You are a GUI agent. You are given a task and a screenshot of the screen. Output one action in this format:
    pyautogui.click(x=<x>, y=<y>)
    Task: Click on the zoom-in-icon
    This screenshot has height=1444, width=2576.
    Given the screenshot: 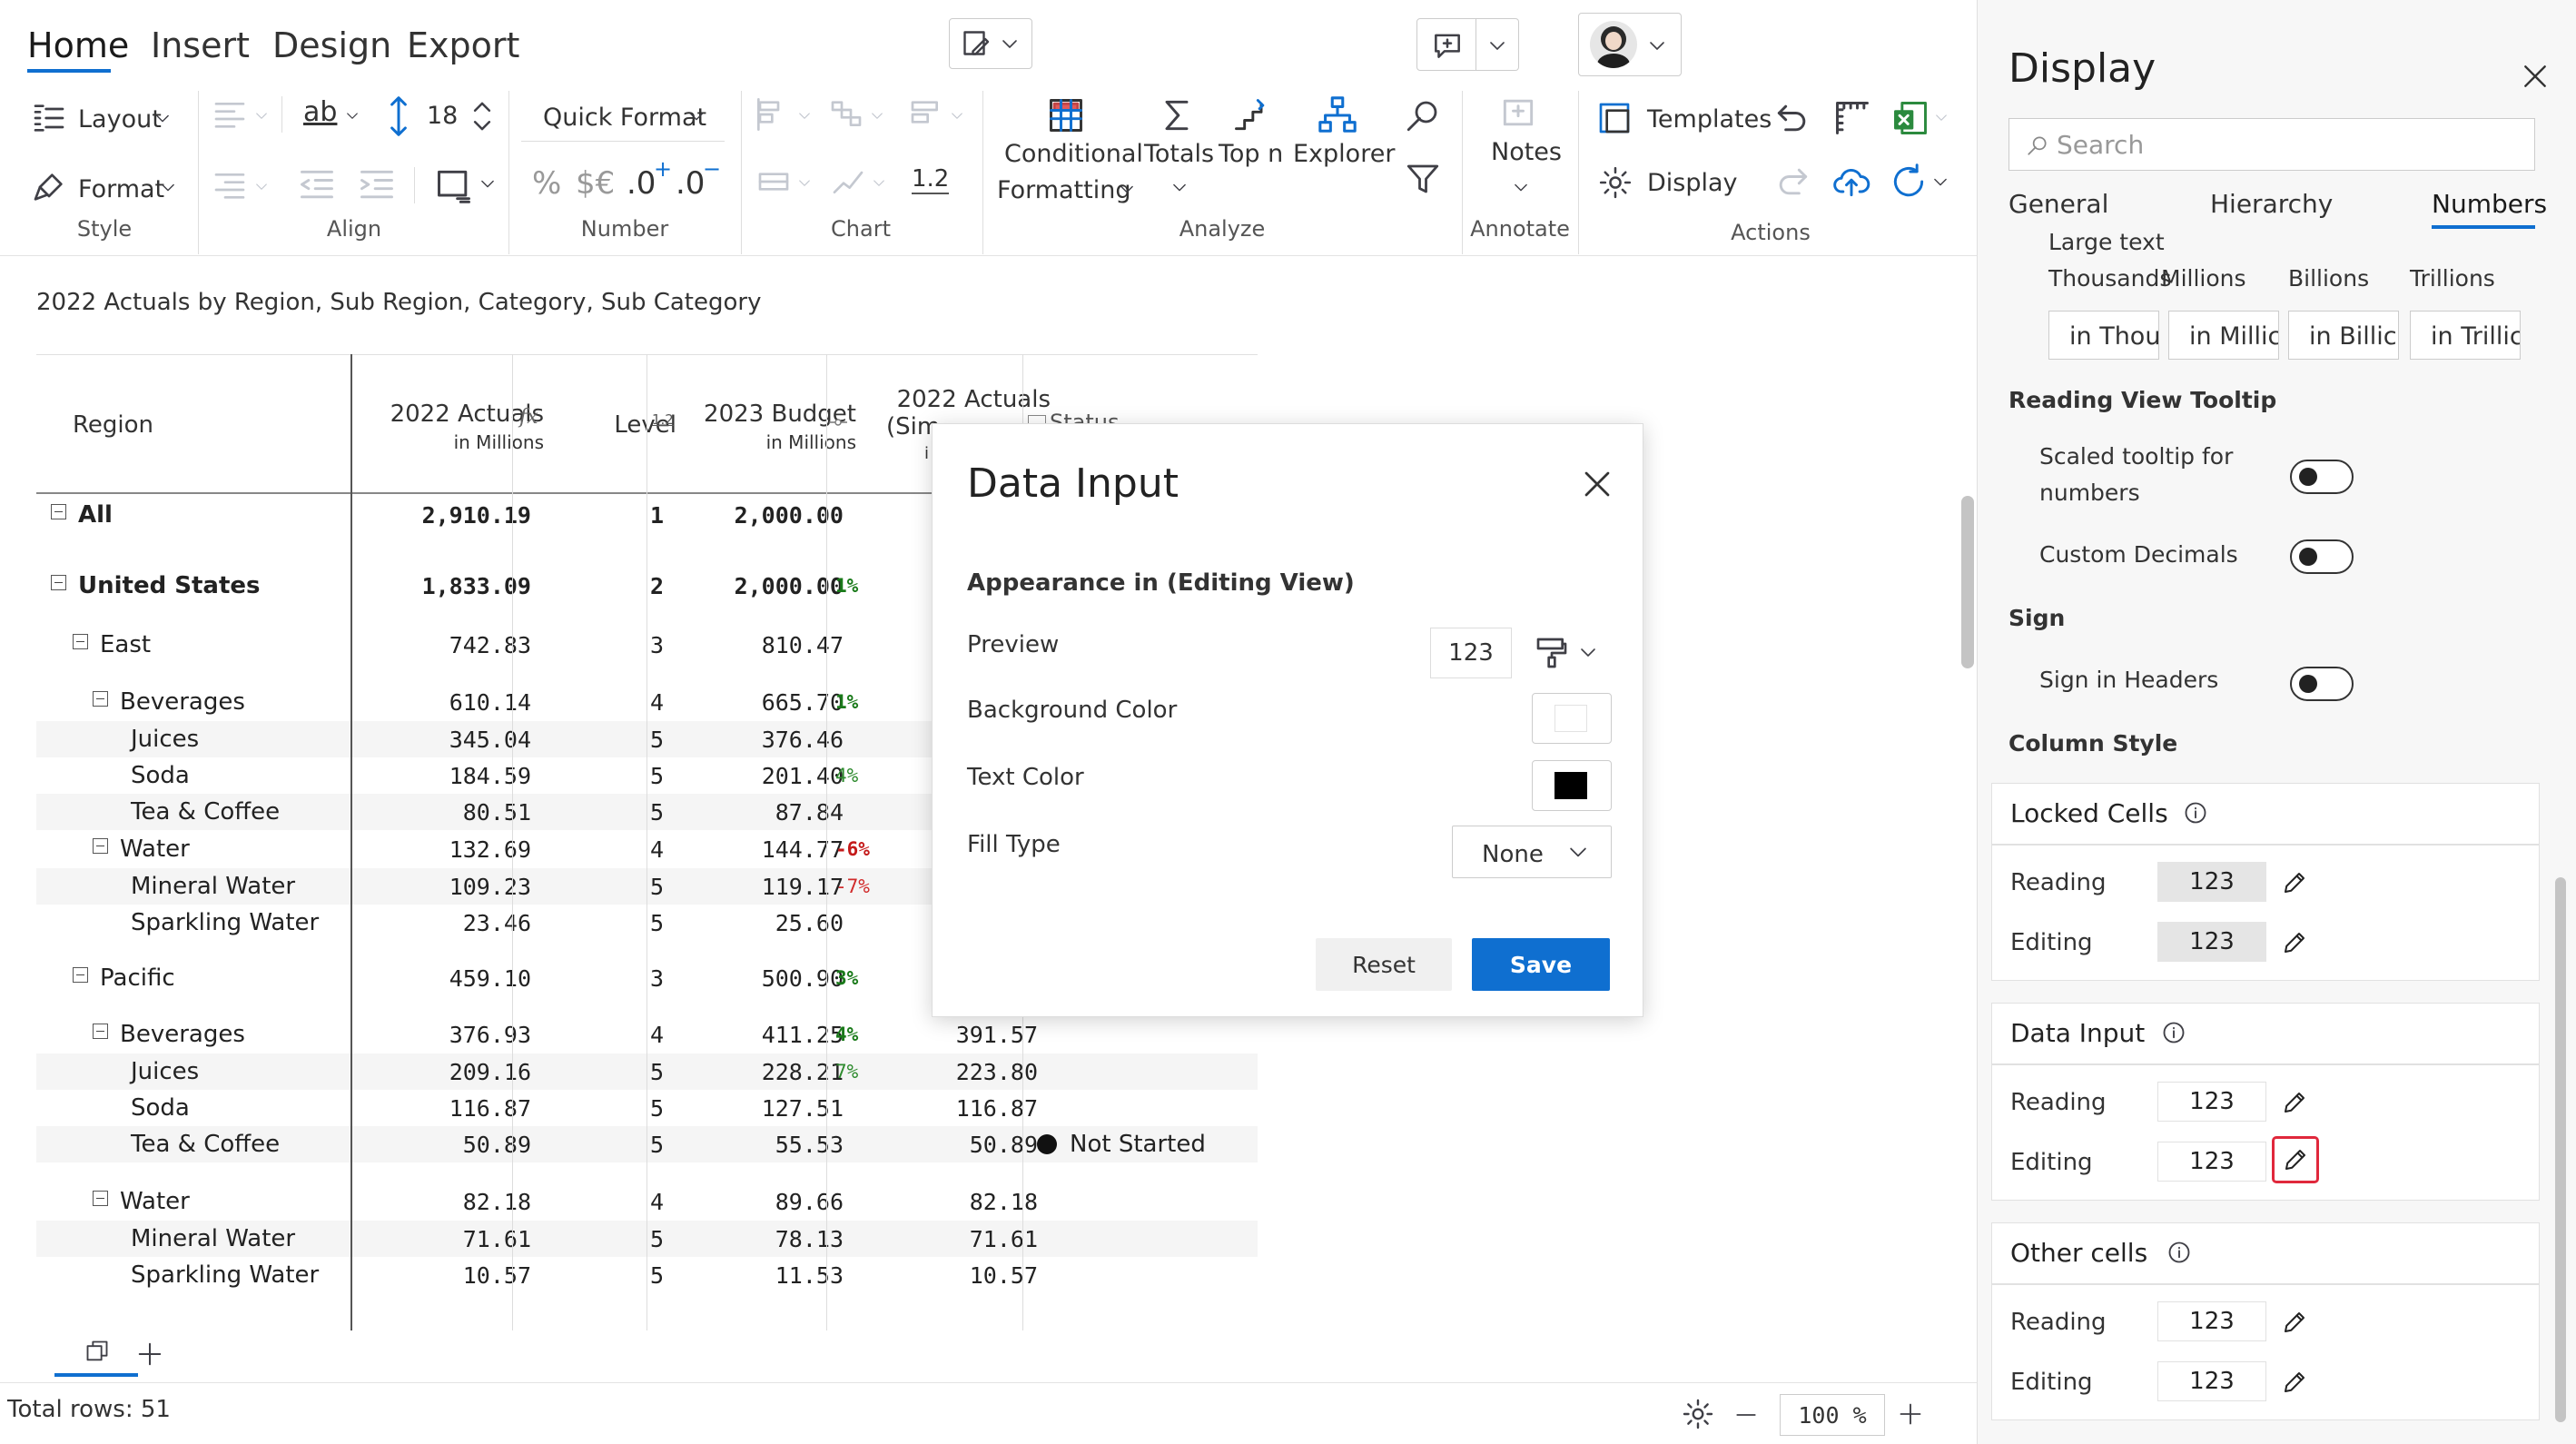 What is the action you would take?
    pyautogui.click(x=1911, y=1414)
    